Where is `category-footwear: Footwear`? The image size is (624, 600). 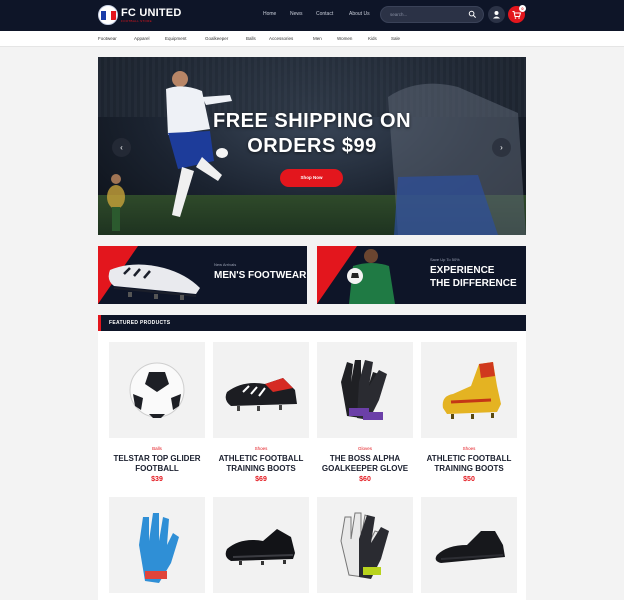 category-footwear: Footwear is located at coordinates (107, 38).